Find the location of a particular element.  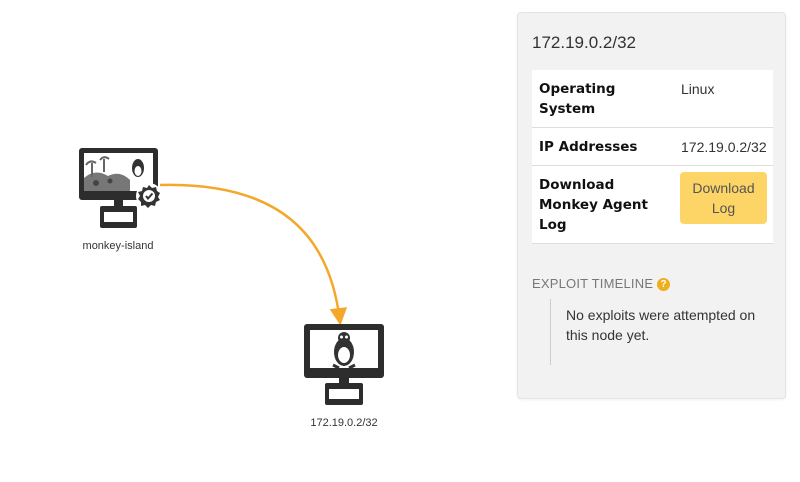

row-value-ip: 172.19.0.2/32 is located at coordinates (721, 146).